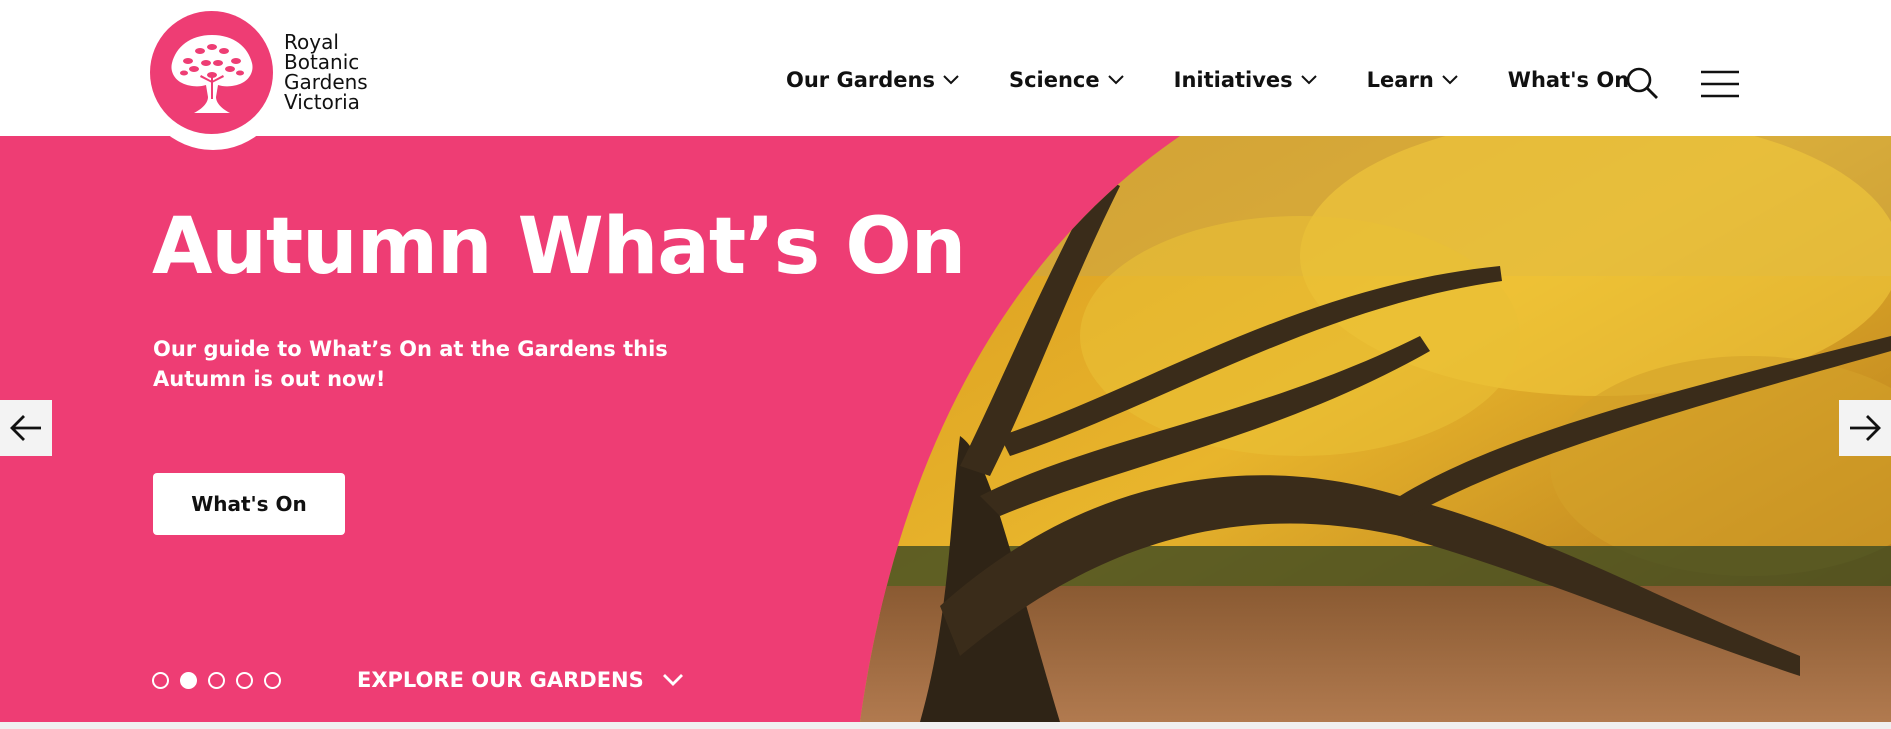  Describe the element at coordinates (559, 247) in the screenshot. I see `hero-title: Autumn What’s On` at that location.